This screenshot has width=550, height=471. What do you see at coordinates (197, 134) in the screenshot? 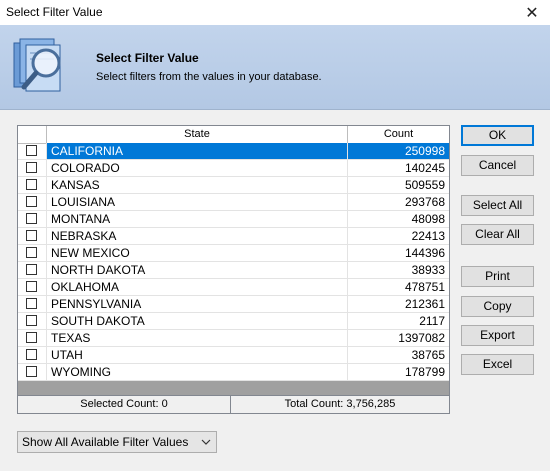
I see `state-column-header: State` at bounding box center [197, 134].